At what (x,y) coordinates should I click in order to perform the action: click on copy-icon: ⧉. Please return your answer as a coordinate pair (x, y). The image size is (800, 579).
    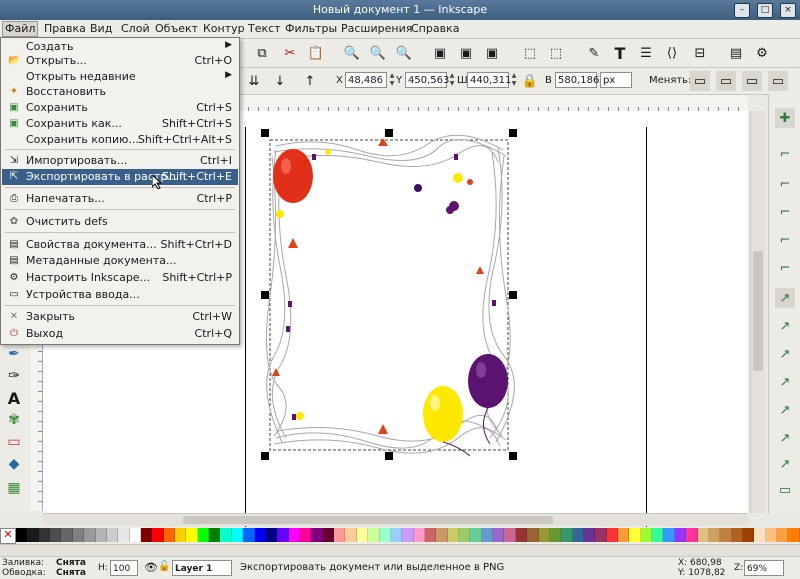
    Looking at the image, I should click on (262, 53).